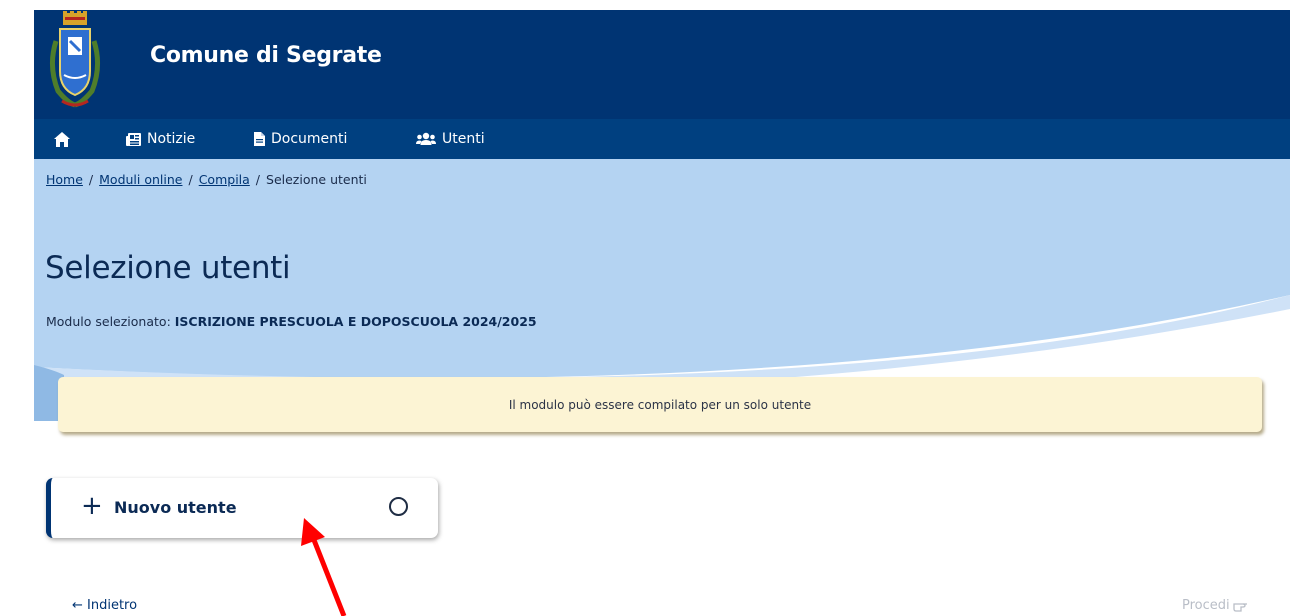 Image resolution: width=1290 pixels, height=616 pixels. I want to click on nav-label-documenti: Documenti, so click(309, 139).